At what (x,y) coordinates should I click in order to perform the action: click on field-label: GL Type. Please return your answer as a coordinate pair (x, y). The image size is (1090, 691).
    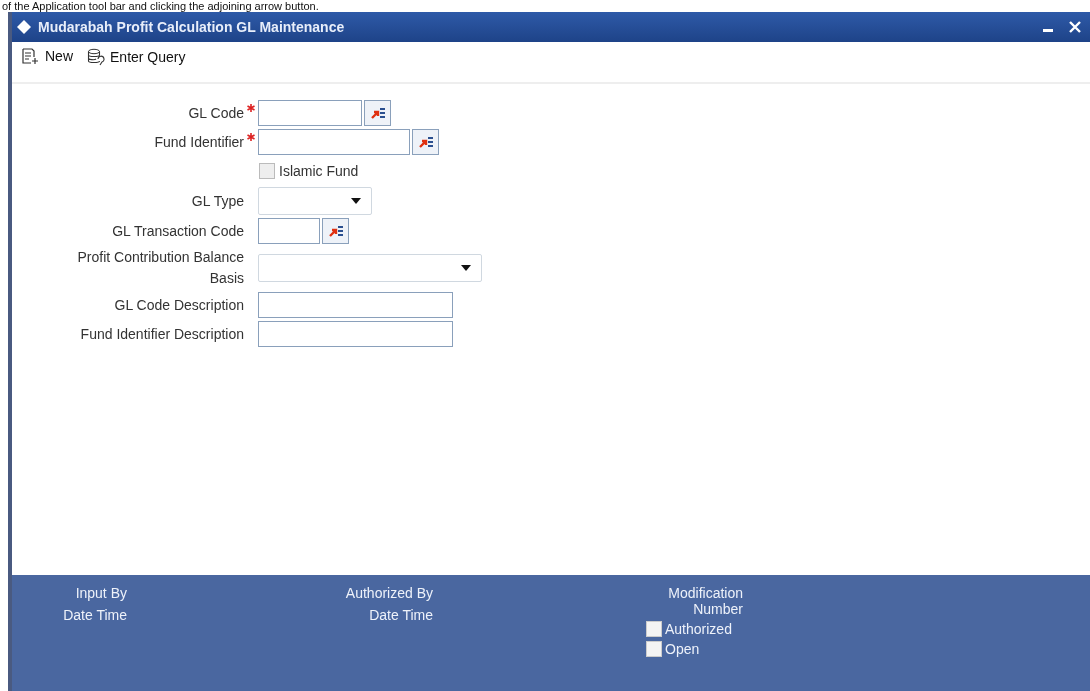
    Looking at the image, I should click on (217, 201).